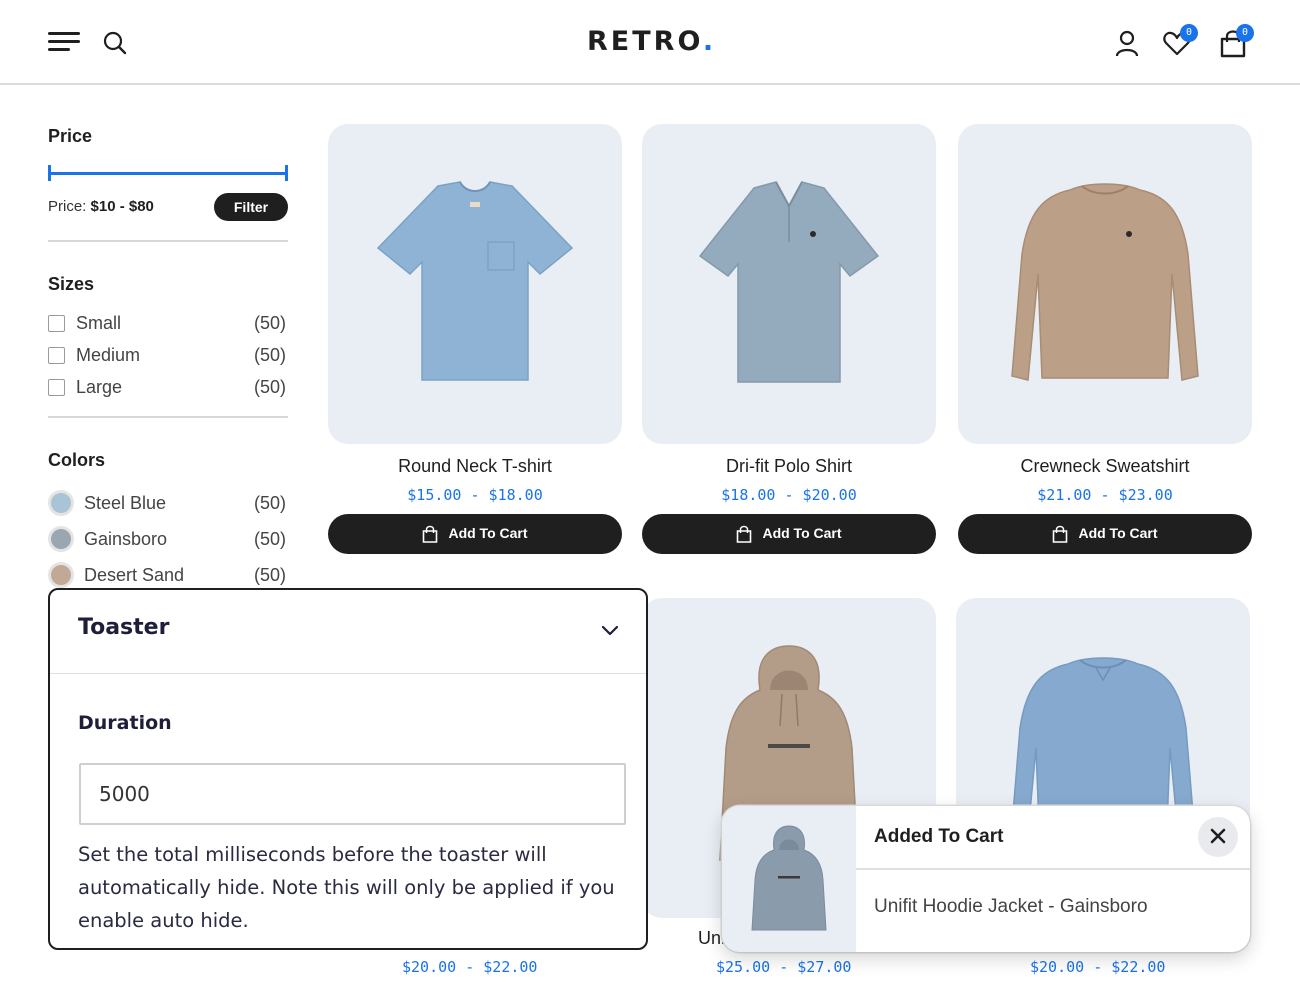 The height and width of the screenshot is (990, 1300). I want to click on color-option-gainsboro: Gainsboro (50), so click(168, 540).